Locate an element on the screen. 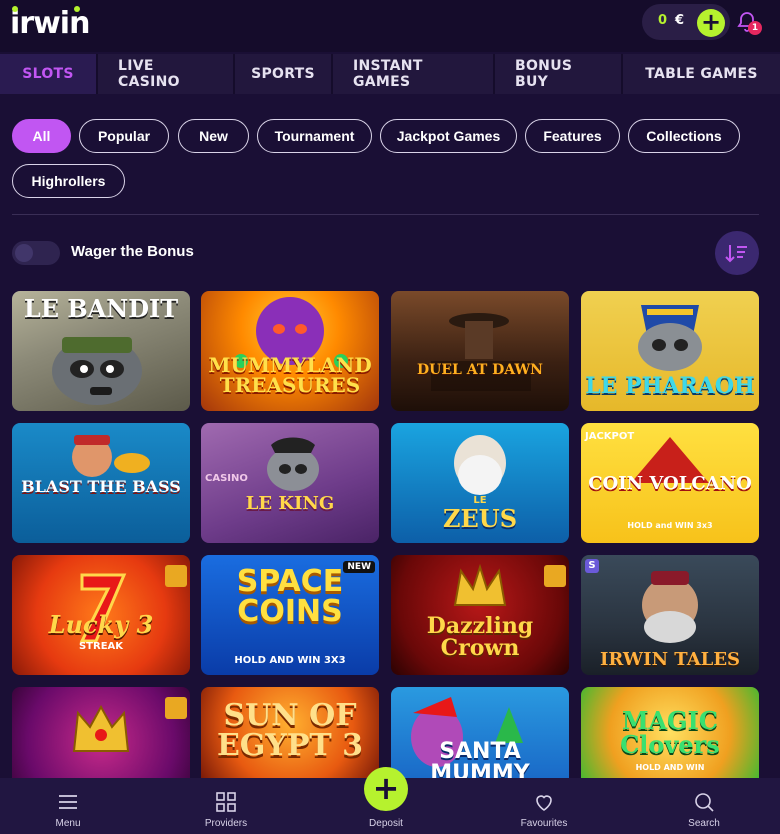 This screenshot has width=780, height=834. notification-badge: 1 is located at coordinates (755, 28).